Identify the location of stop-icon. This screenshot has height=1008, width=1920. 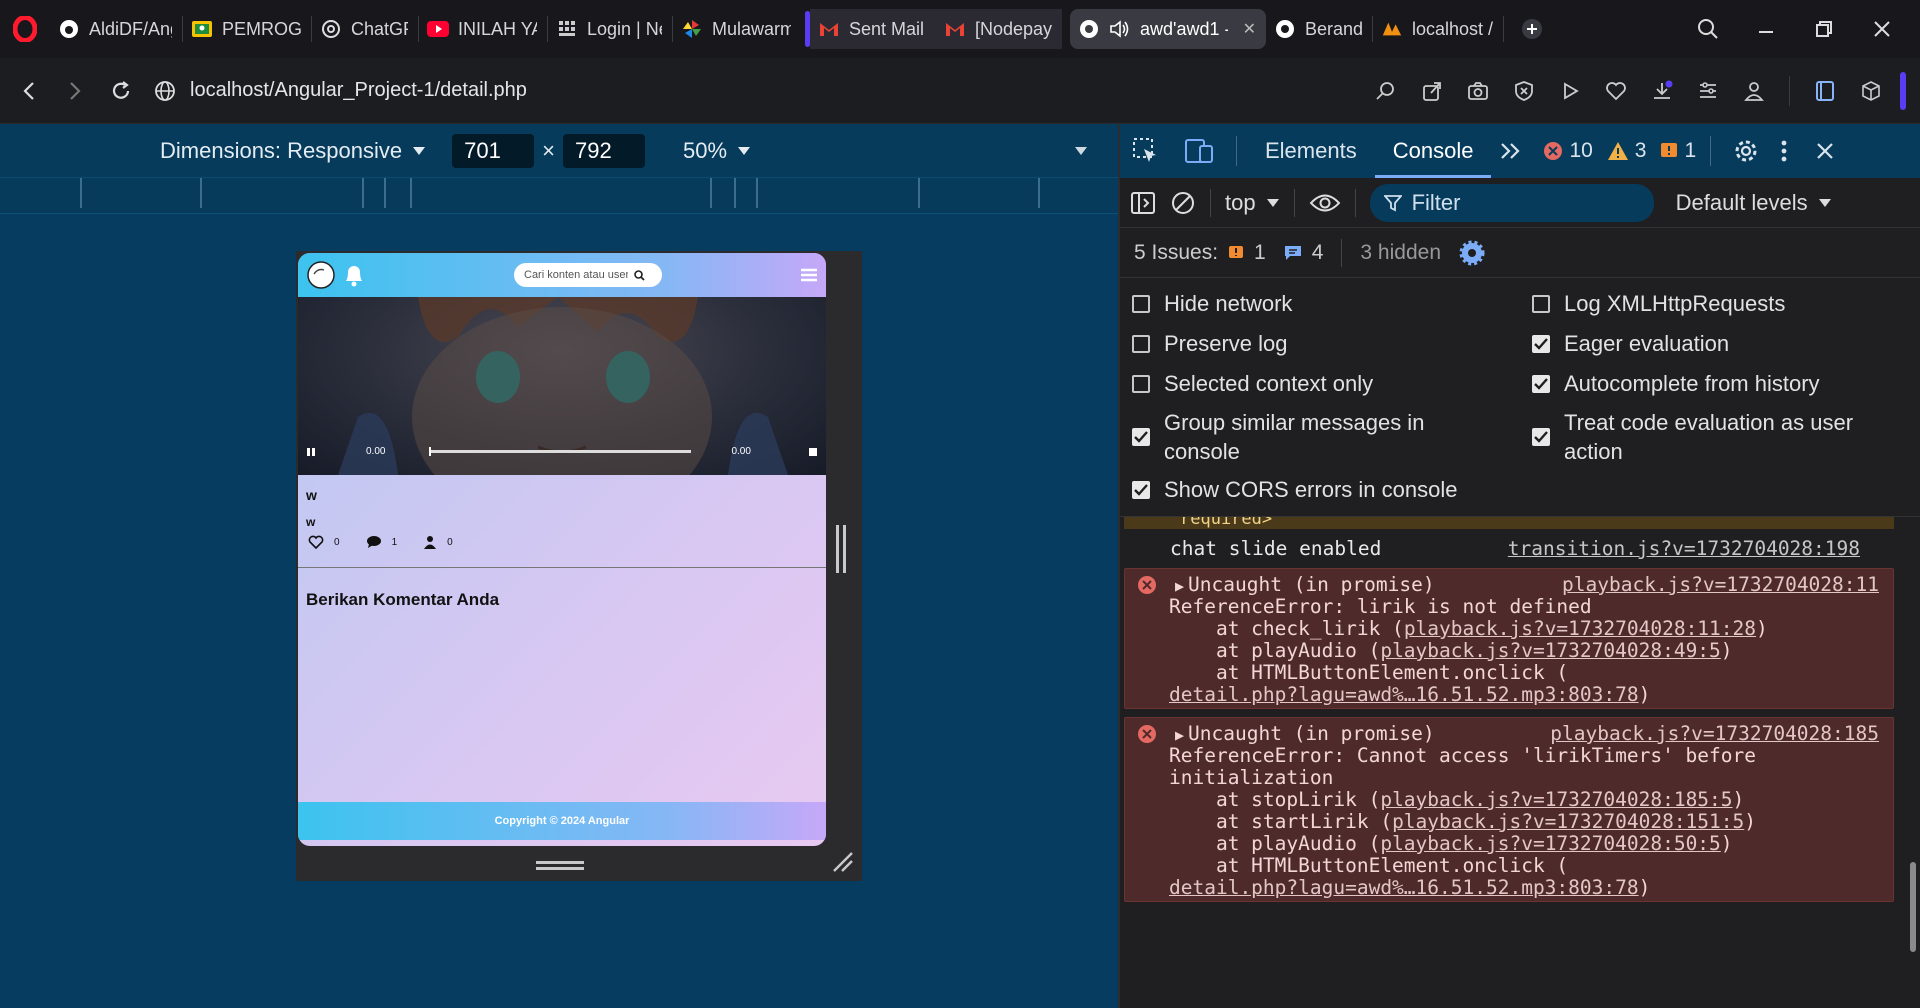
(813, 452).